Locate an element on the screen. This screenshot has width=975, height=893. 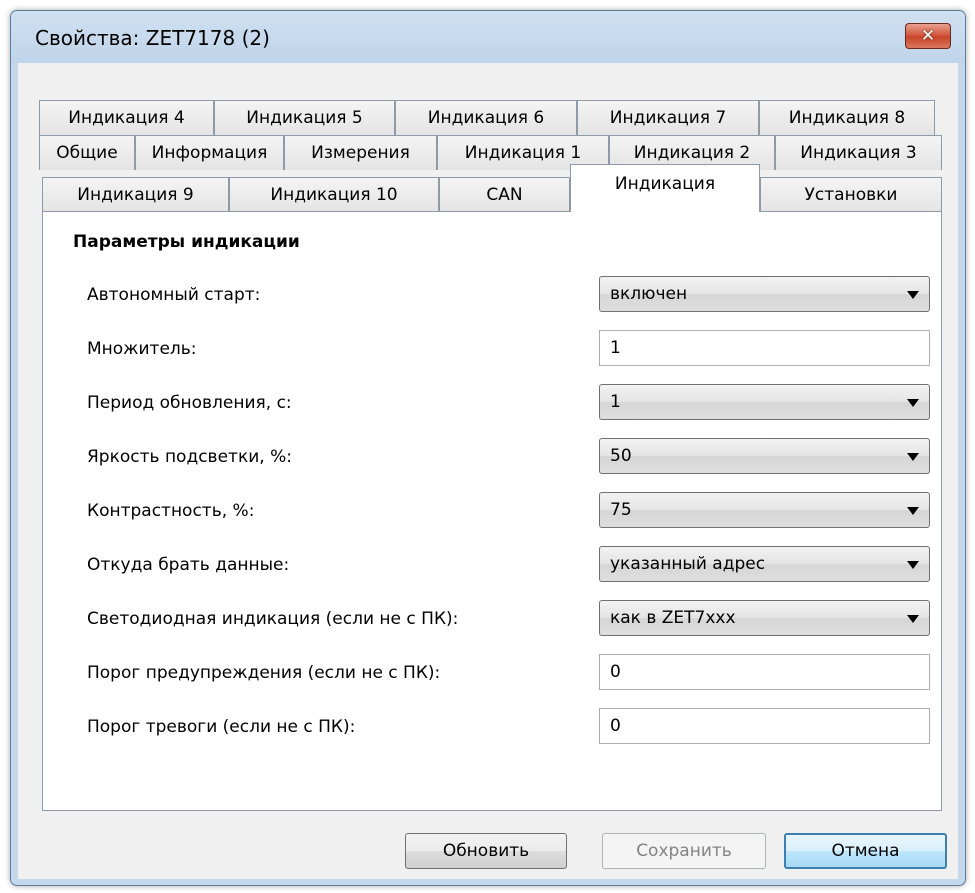
tab-can: CAN is located at coordinates (504, 194).